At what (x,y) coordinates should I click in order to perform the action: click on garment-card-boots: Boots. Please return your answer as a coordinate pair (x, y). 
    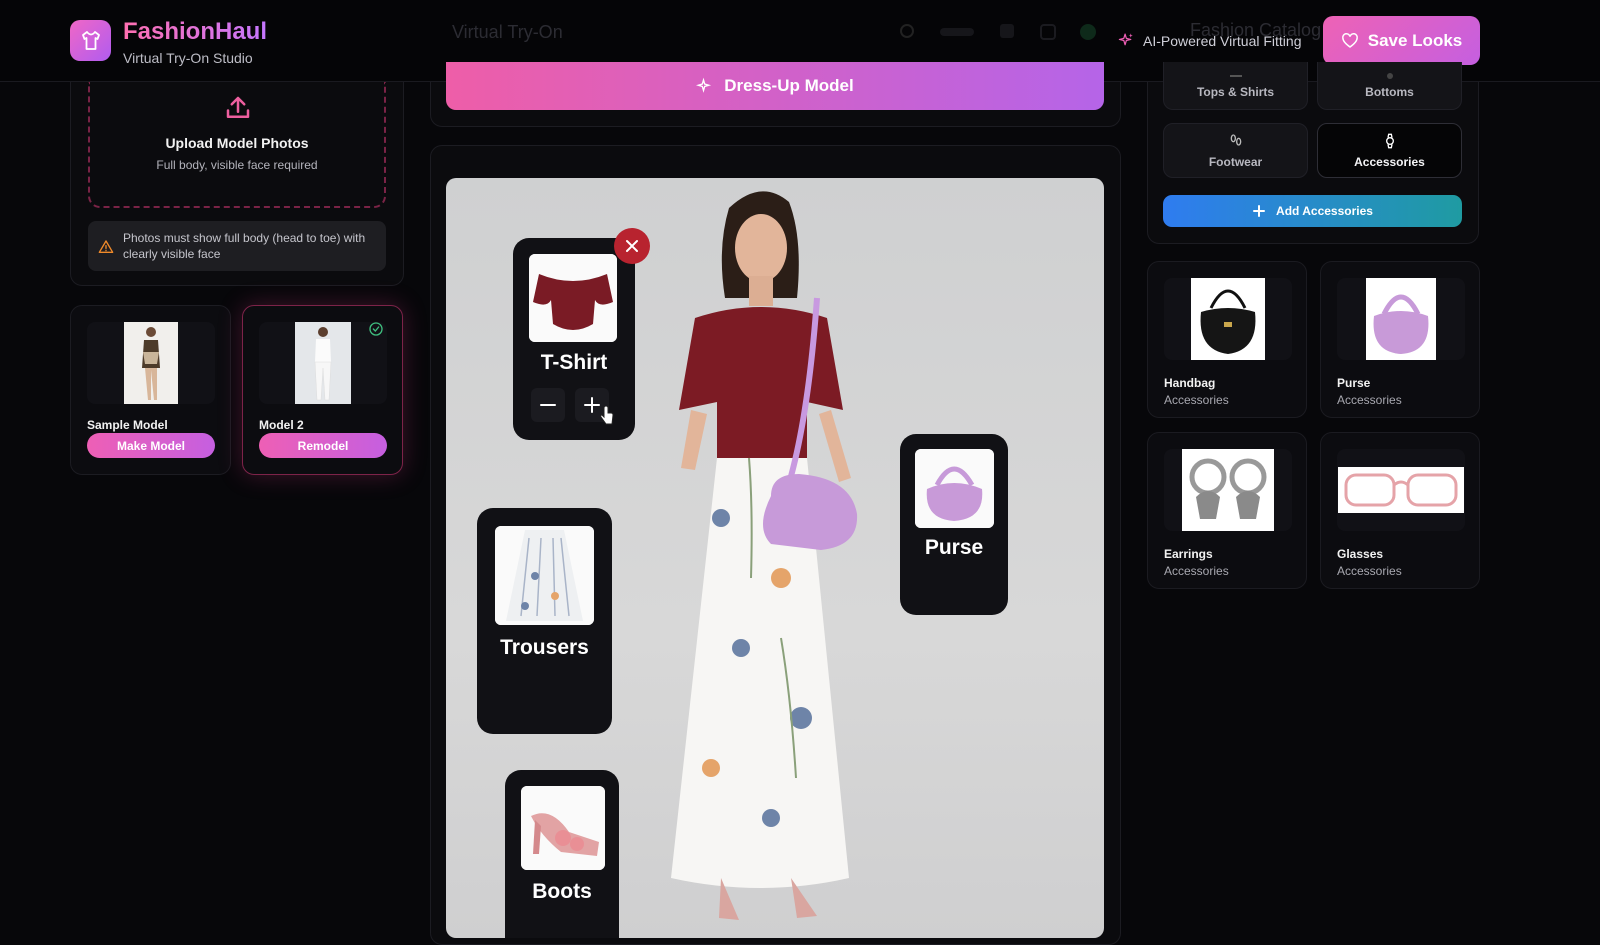
    Looking at the image, I should click on (562, 854).